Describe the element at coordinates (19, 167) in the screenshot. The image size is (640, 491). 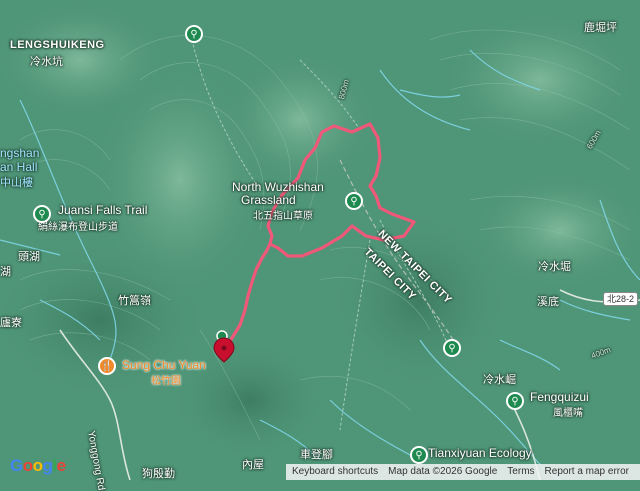
I see `place-label-hall: an Hall` at that location.